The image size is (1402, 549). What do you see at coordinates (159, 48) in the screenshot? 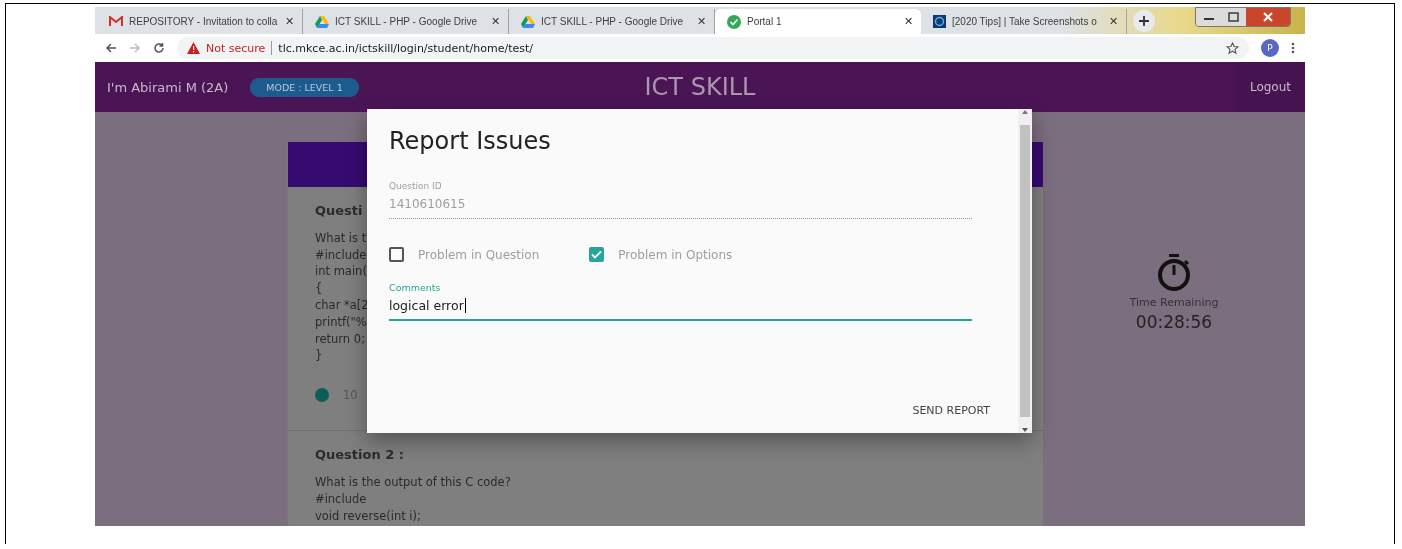
I see `reload-icon` at bounding box center [159, 48].